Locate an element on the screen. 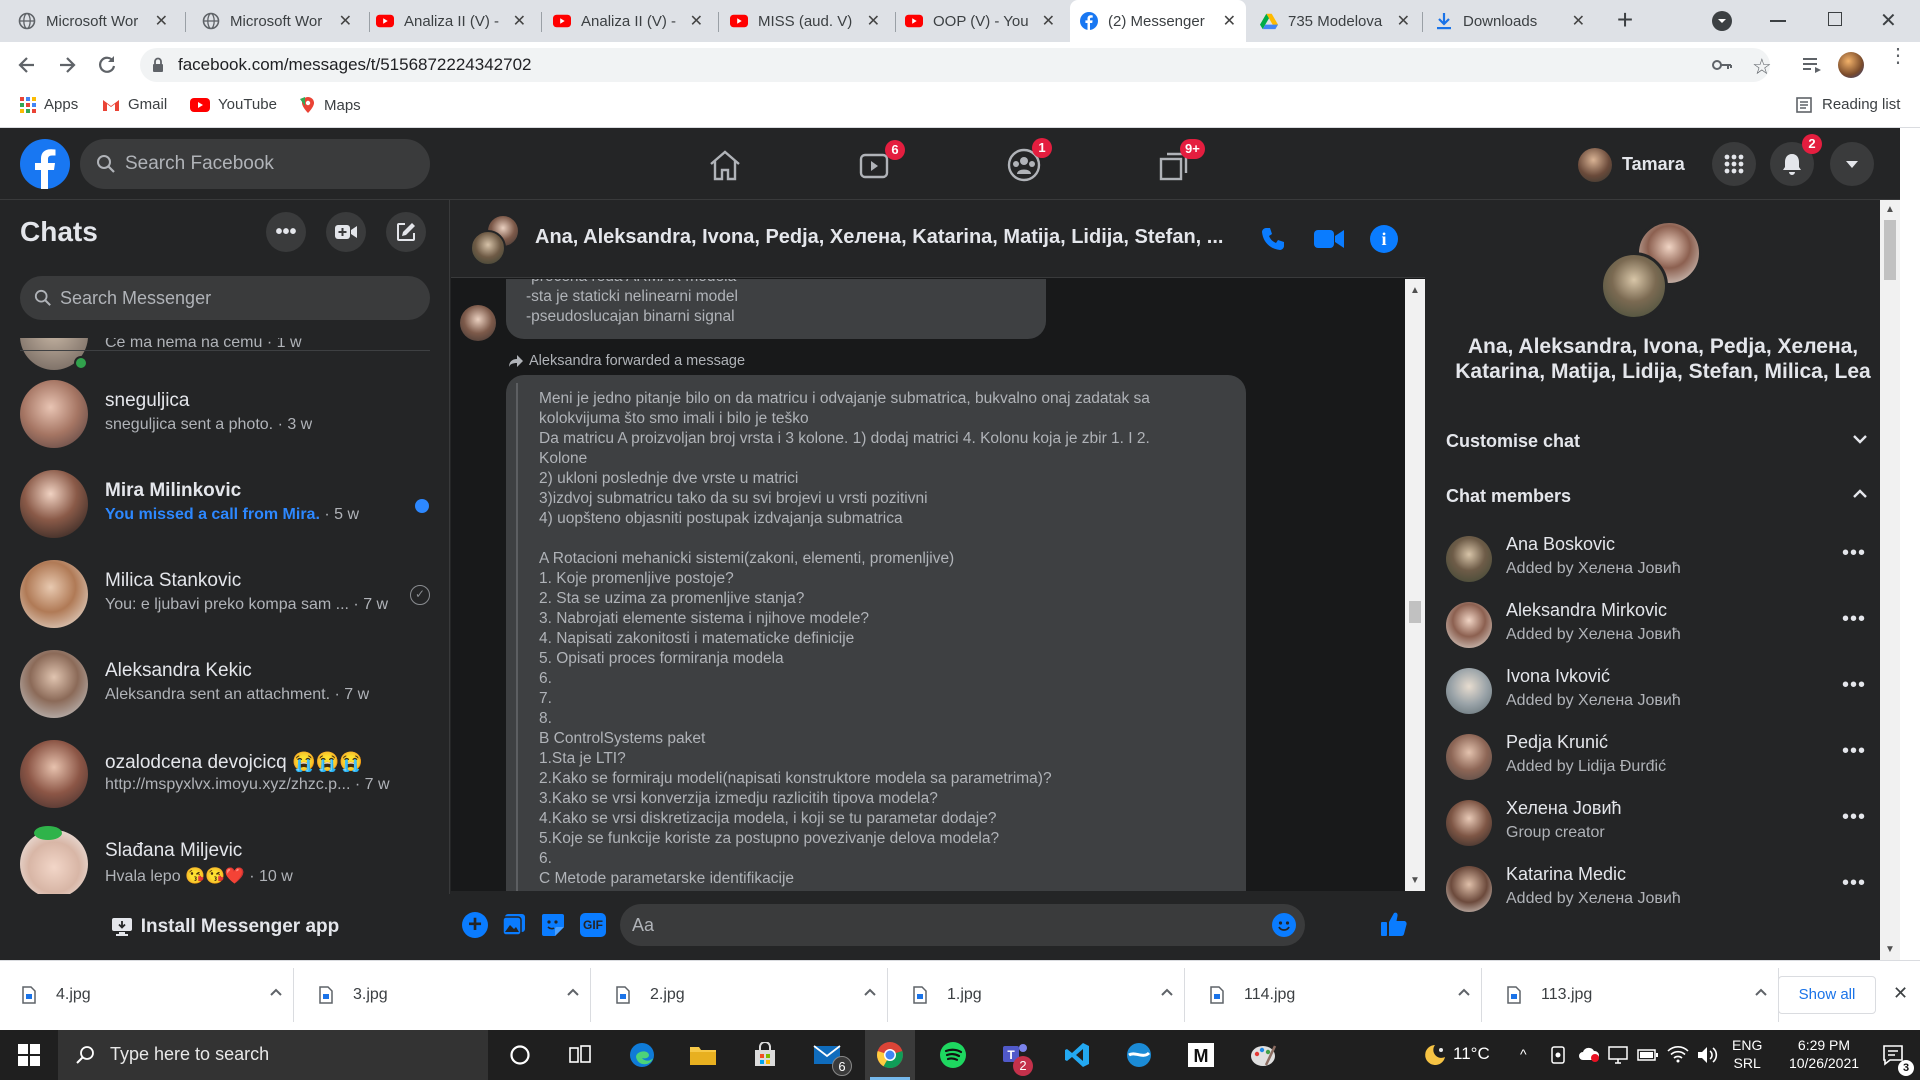  message-input: Aa is located at coordinates (962, 925).